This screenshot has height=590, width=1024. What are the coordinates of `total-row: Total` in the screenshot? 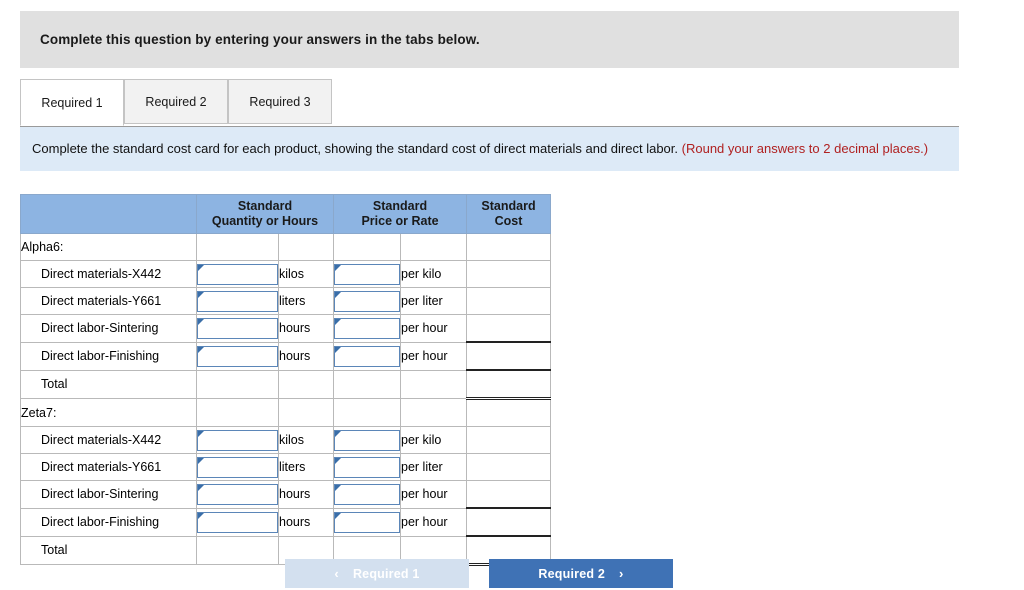 It's located at (285, 384).